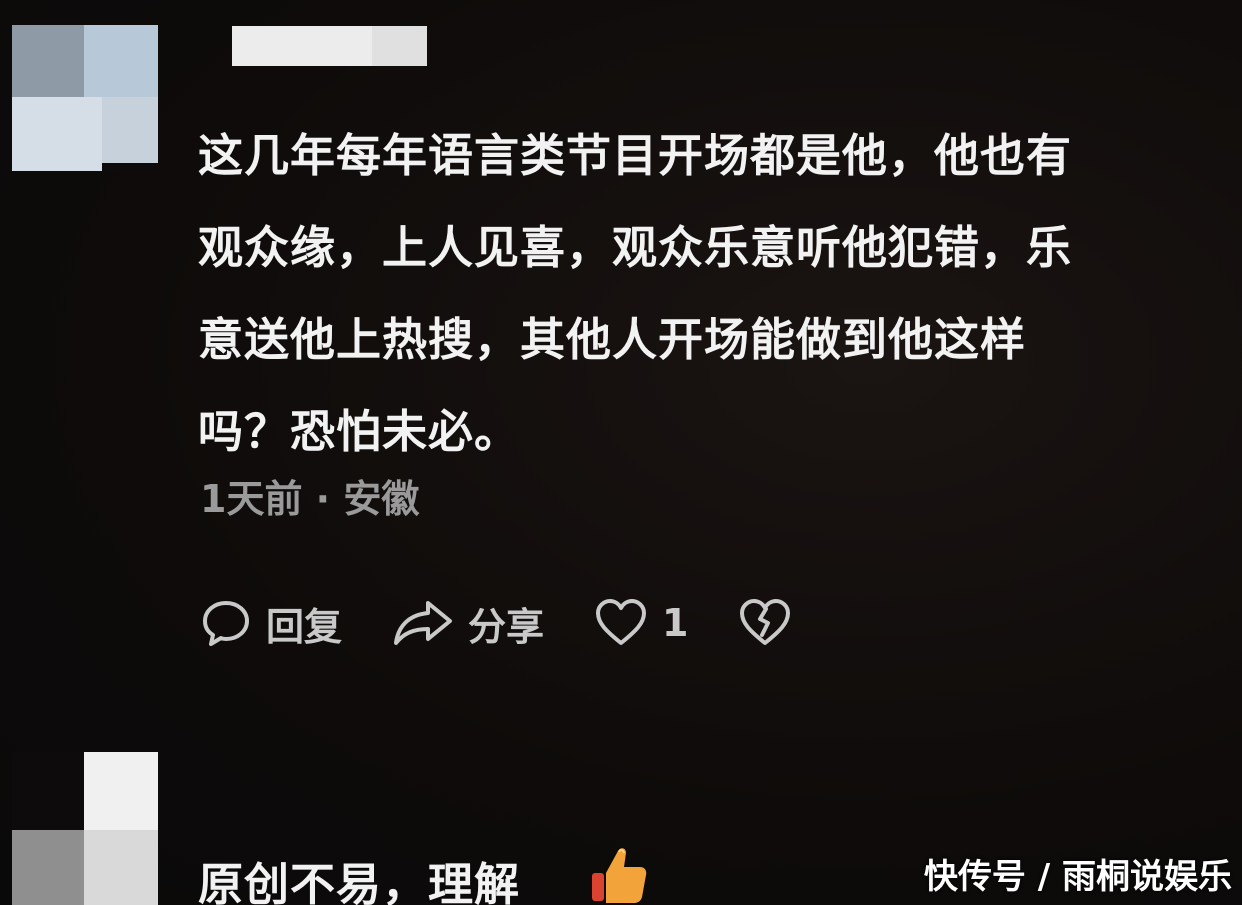 This screenshot has width=1242, height=905. Describe the element at coordinates (399, 46) in the screenshot. I see `username-redacted-shade` at that location.